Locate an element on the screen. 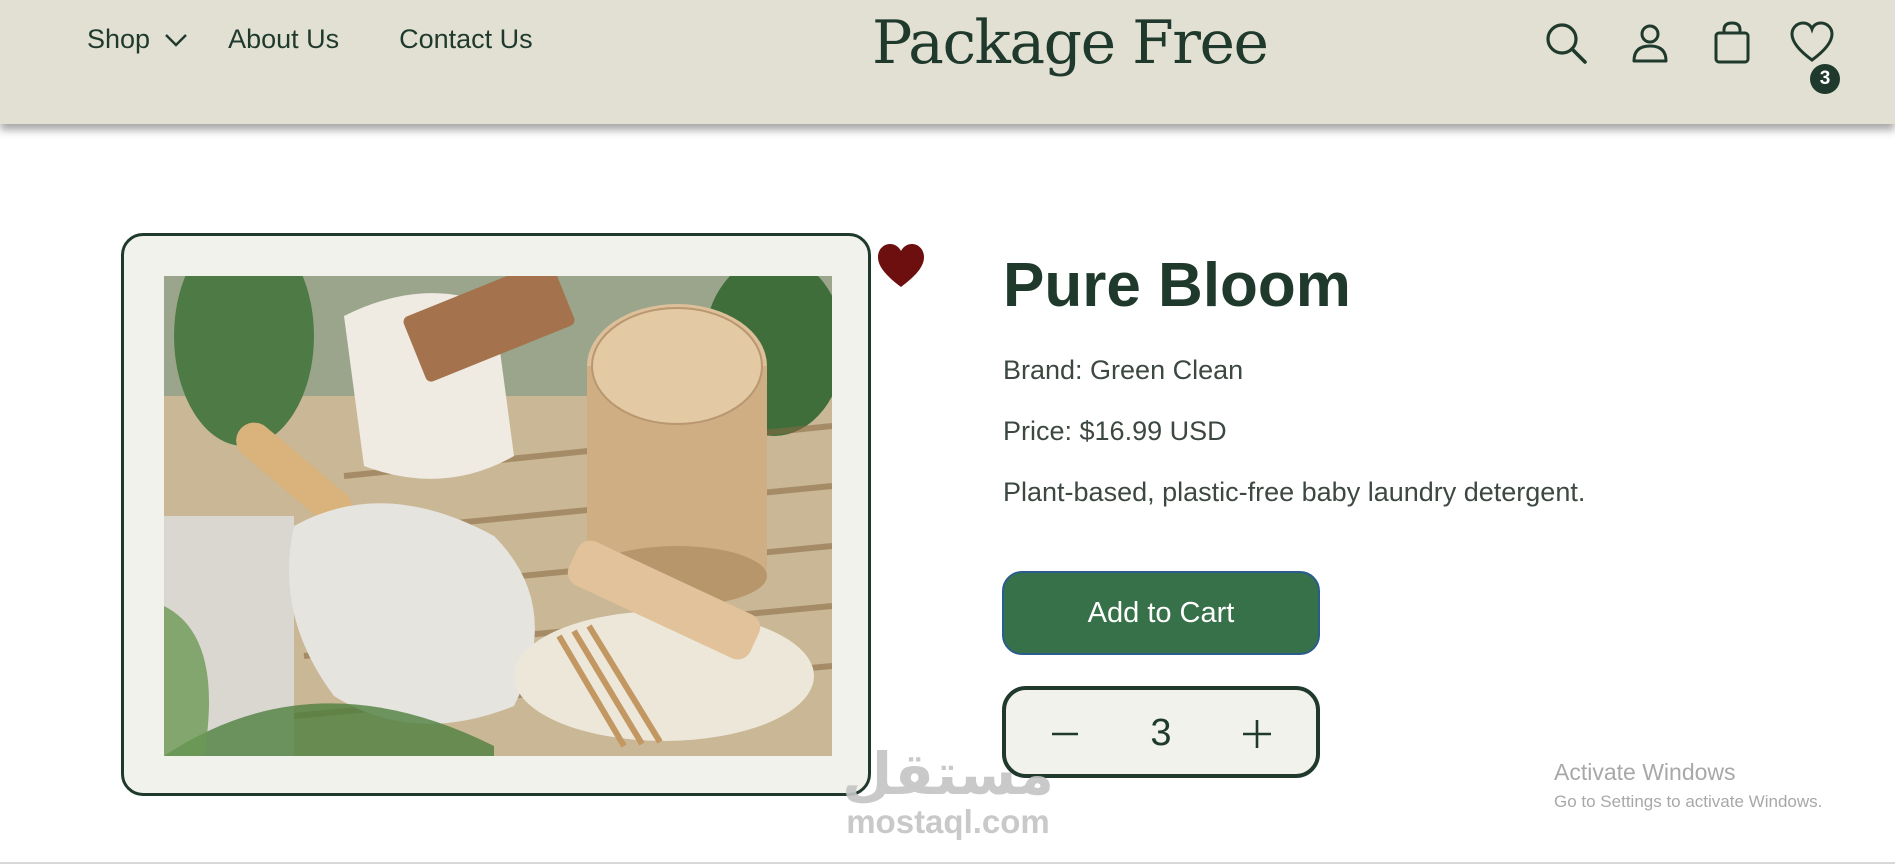 This screenshot has height=865, width=1895. minus-icon is located at coordinates (1064, 732).